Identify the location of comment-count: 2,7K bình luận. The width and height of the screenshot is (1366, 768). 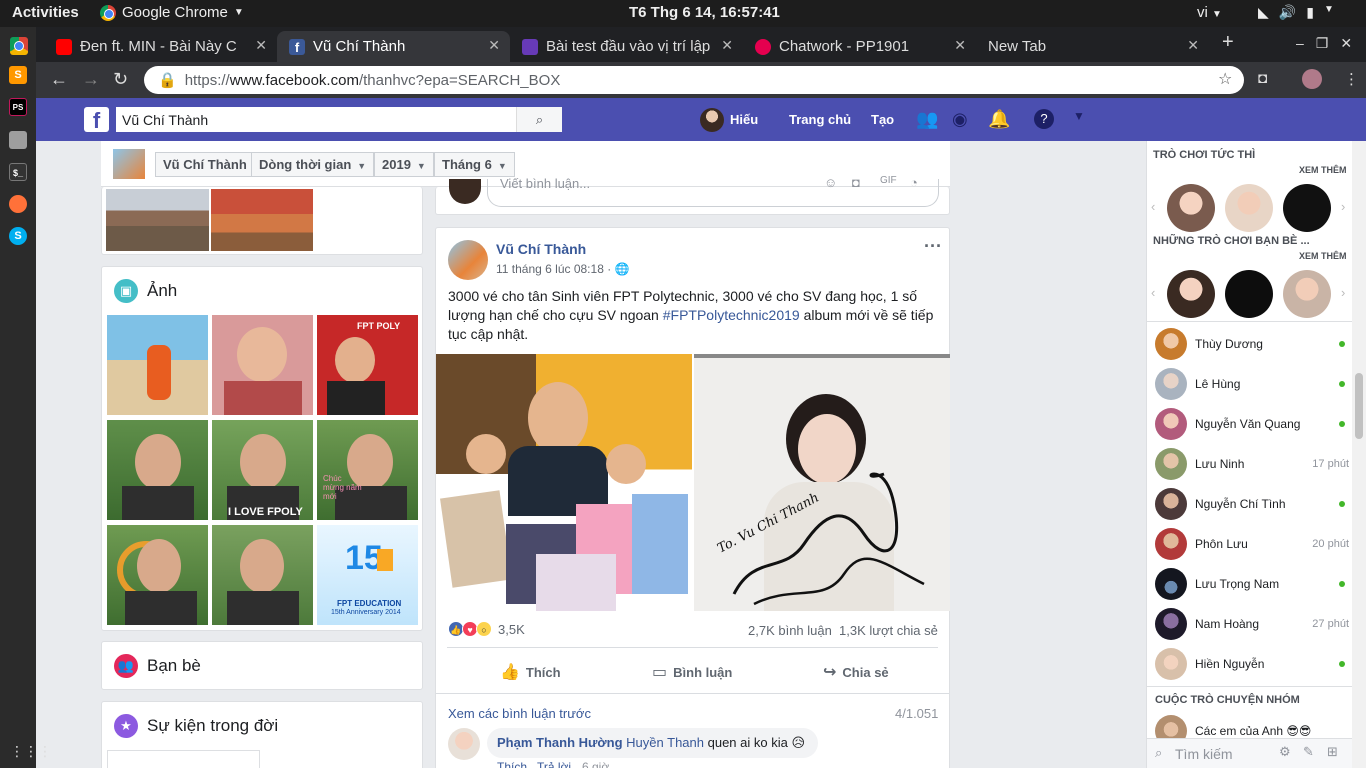
(790, 630).